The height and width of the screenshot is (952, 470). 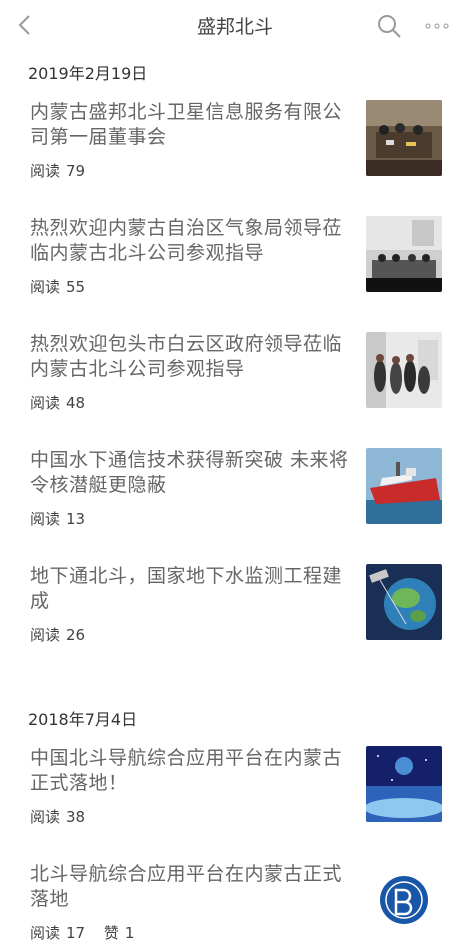 I want to click on search-icon, so click(x=389, y=26).